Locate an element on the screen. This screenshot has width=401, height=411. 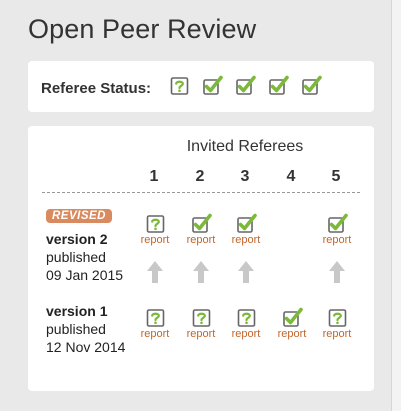
report-v1-ref4: report is located at coordinates (292, 323).